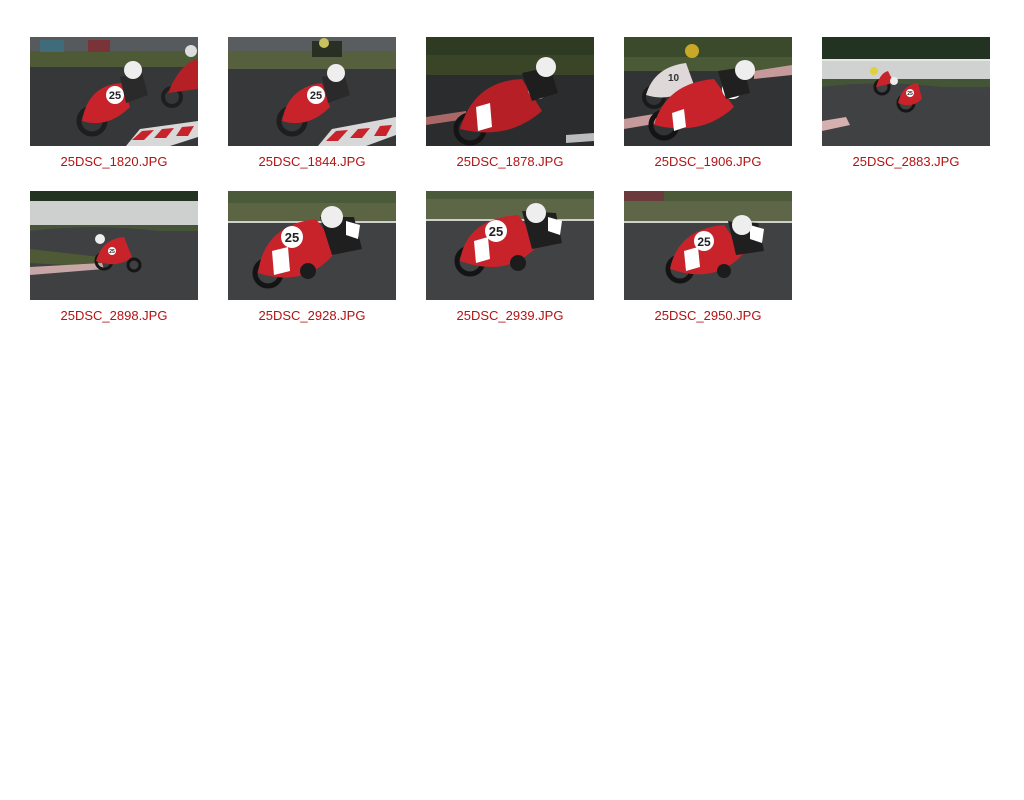 This screenshot has width=1024, height=800. Describe the element at coordinates (708, 162) in the screenshot. I see `filename-caption-link: 25DSC_1906.JPG` at that location.